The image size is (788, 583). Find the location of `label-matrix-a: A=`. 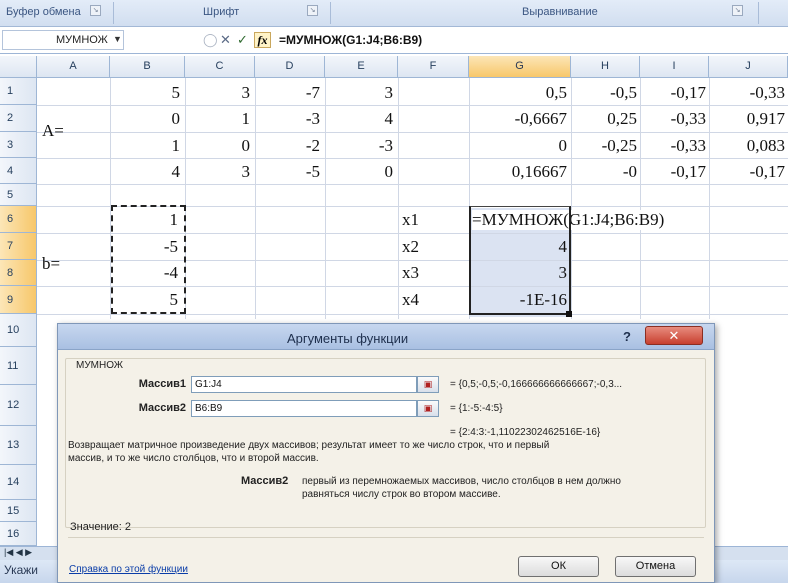

label-matrix-a: A= is located at coordinates (53, 131).